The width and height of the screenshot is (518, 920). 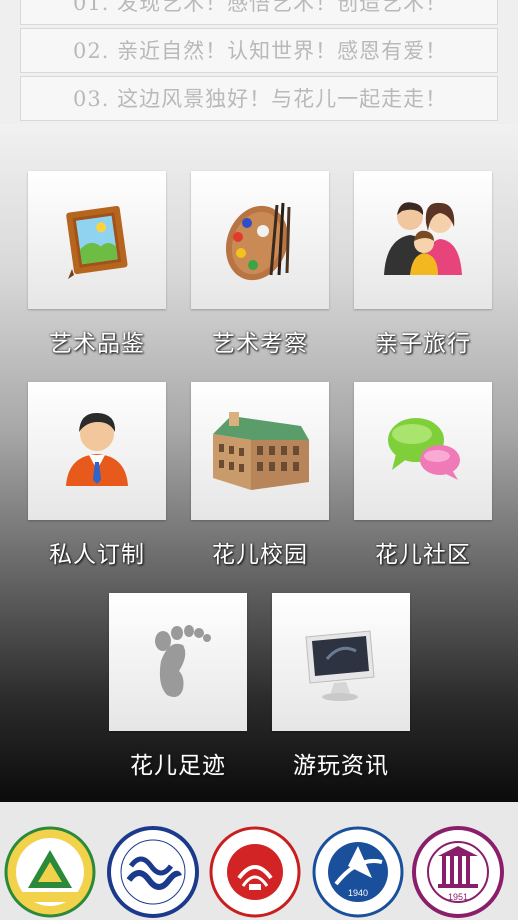 What do you see at coordinates (341, 766) in the screenshot?
I see `tile-label-travel-news: 游玩资讯` at bounding box center [341, 766].